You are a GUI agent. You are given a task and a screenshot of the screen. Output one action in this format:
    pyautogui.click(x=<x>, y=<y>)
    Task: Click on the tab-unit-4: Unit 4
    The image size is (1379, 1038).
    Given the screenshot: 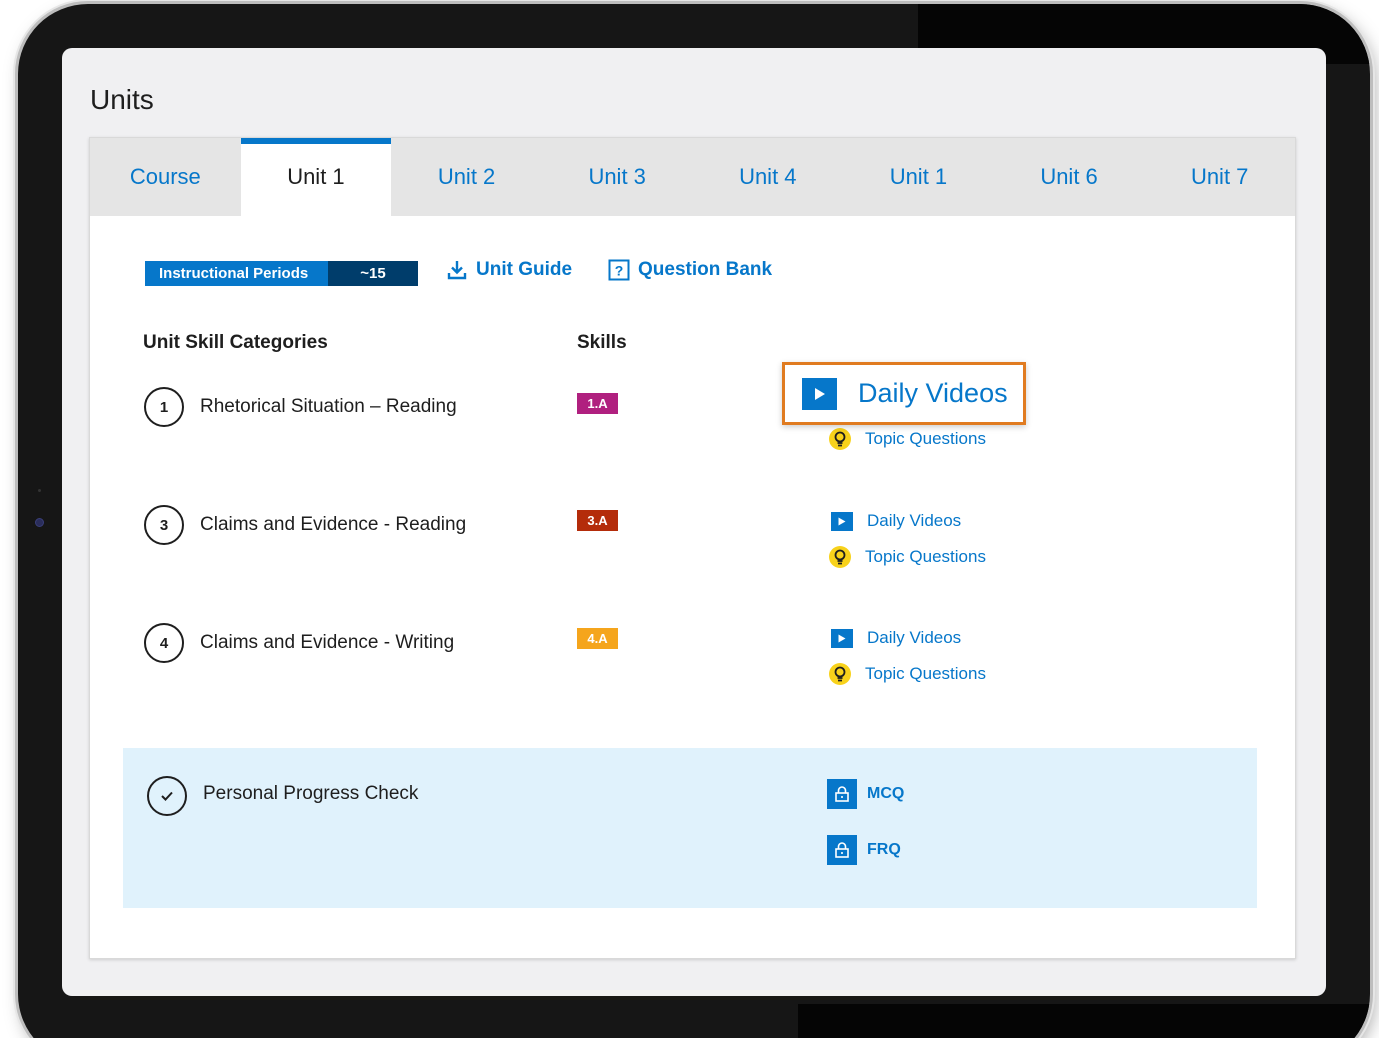 What is the action you would take?
    pyautogui.click(x=768, y=177)
    